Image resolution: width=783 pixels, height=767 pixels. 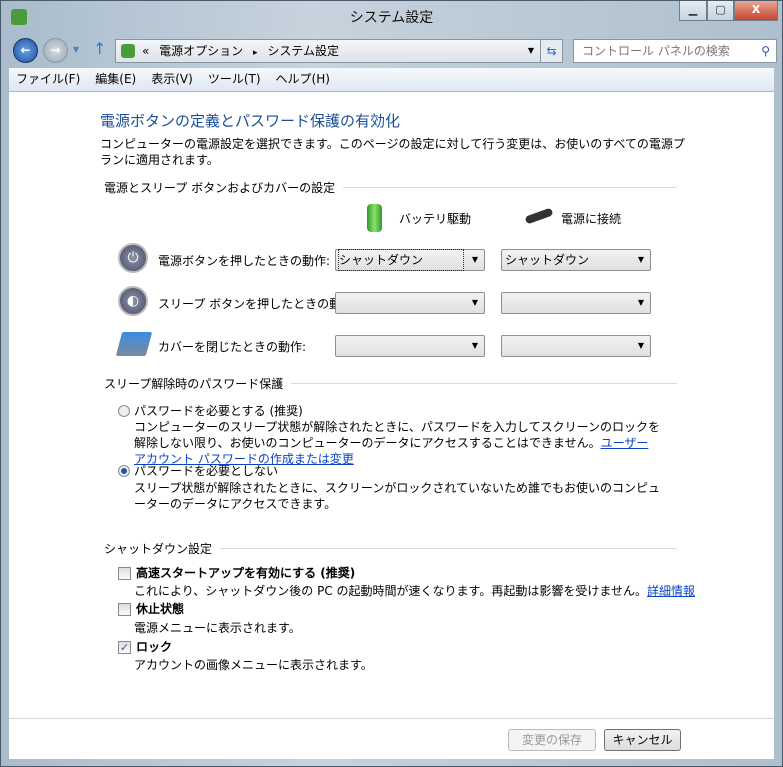 What do you see at coordinates (206, 470) in the screenshot?
I see `no-password-label: パスワードを必要としない` at bounding box center [206, 470].